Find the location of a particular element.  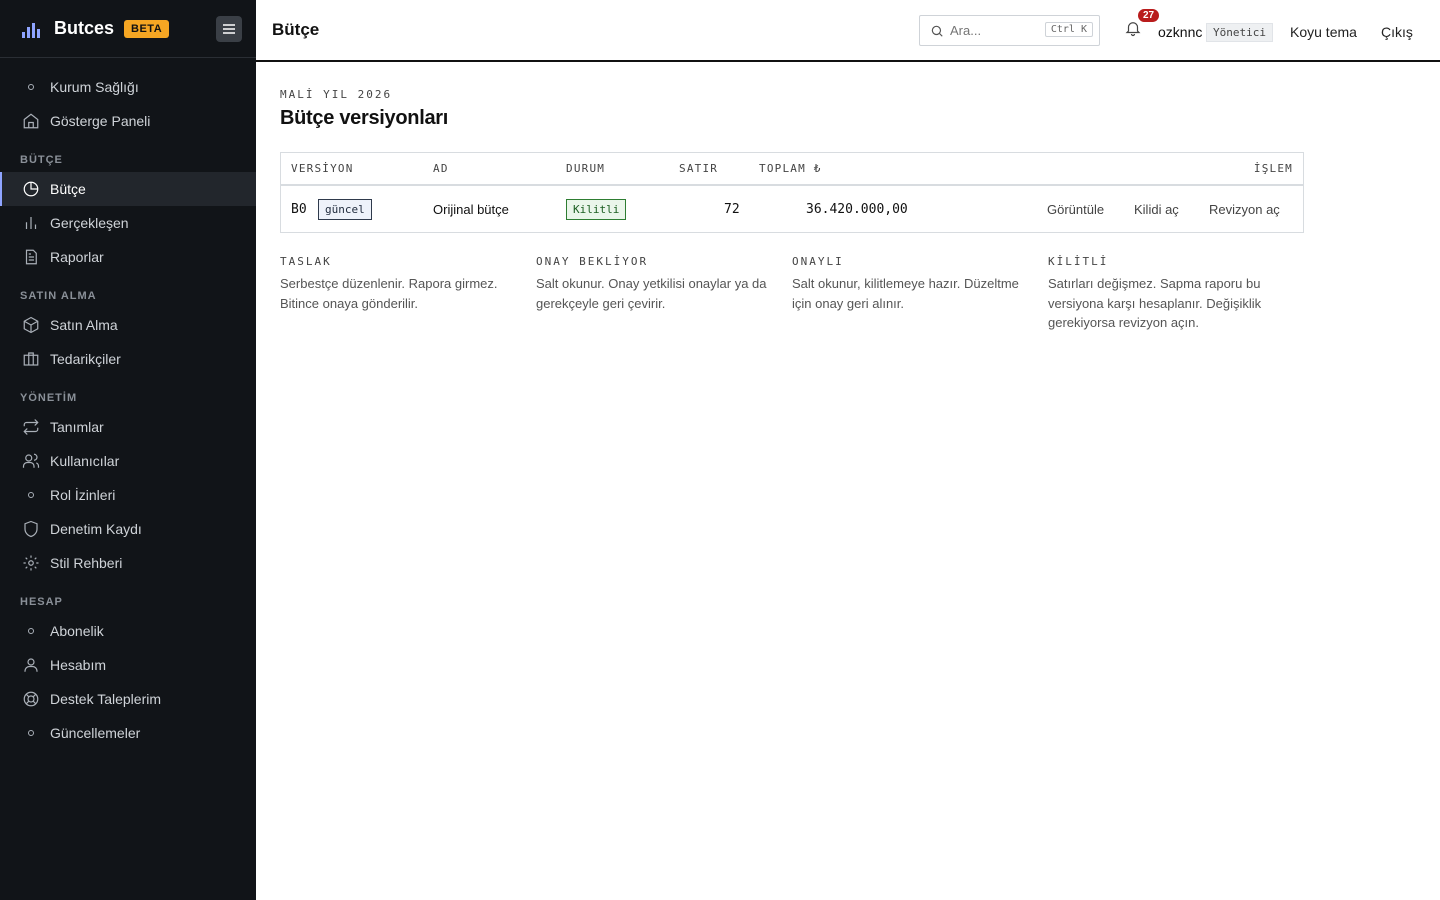

sidebar-item-label: Tanımlar is located at coordinates (77, 427).